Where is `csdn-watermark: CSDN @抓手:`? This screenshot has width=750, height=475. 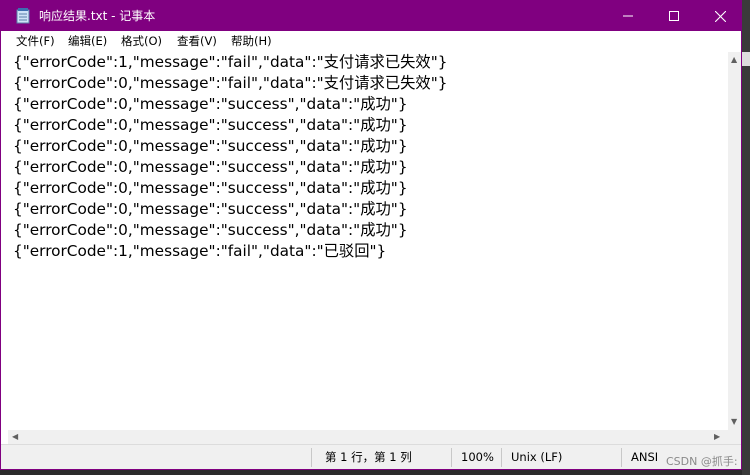
csdn-watermark: CSDN @抓手: is located at coordinates (702, 461).